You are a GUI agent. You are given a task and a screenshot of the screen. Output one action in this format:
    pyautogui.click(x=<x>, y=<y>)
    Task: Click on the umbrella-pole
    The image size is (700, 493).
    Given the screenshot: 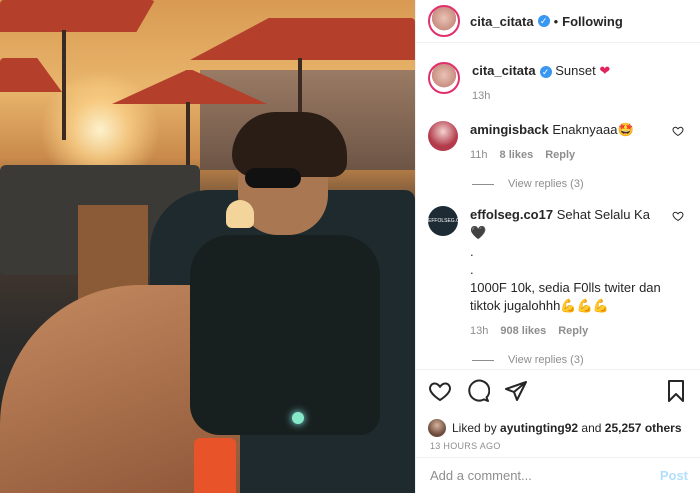 What is the action you would take?
    pyautogui.click(x=64, y=85)
    